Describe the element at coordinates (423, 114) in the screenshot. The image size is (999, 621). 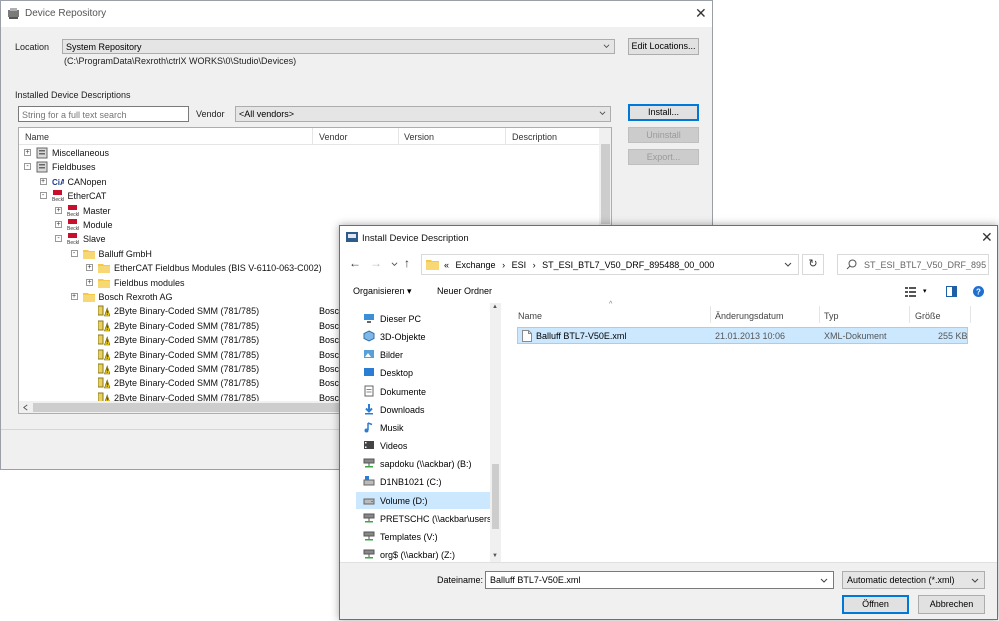
I see `vendor-combo: <All vendors>` at that location.